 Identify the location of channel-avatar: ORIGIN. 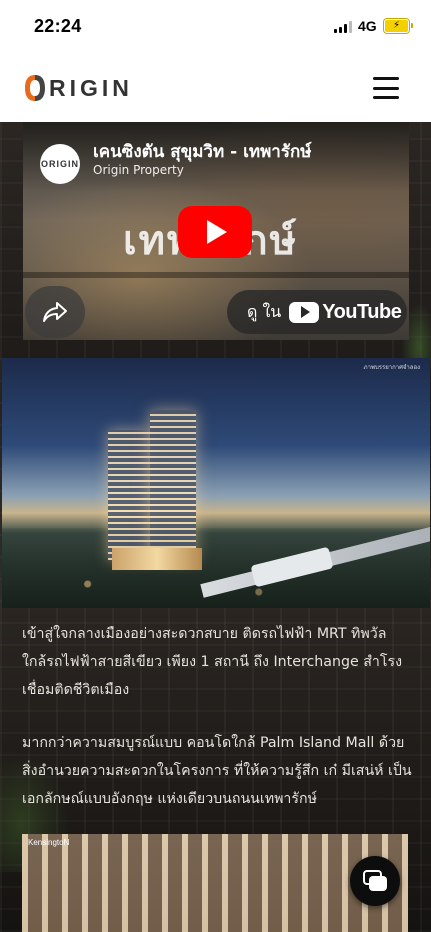
(60, 164).